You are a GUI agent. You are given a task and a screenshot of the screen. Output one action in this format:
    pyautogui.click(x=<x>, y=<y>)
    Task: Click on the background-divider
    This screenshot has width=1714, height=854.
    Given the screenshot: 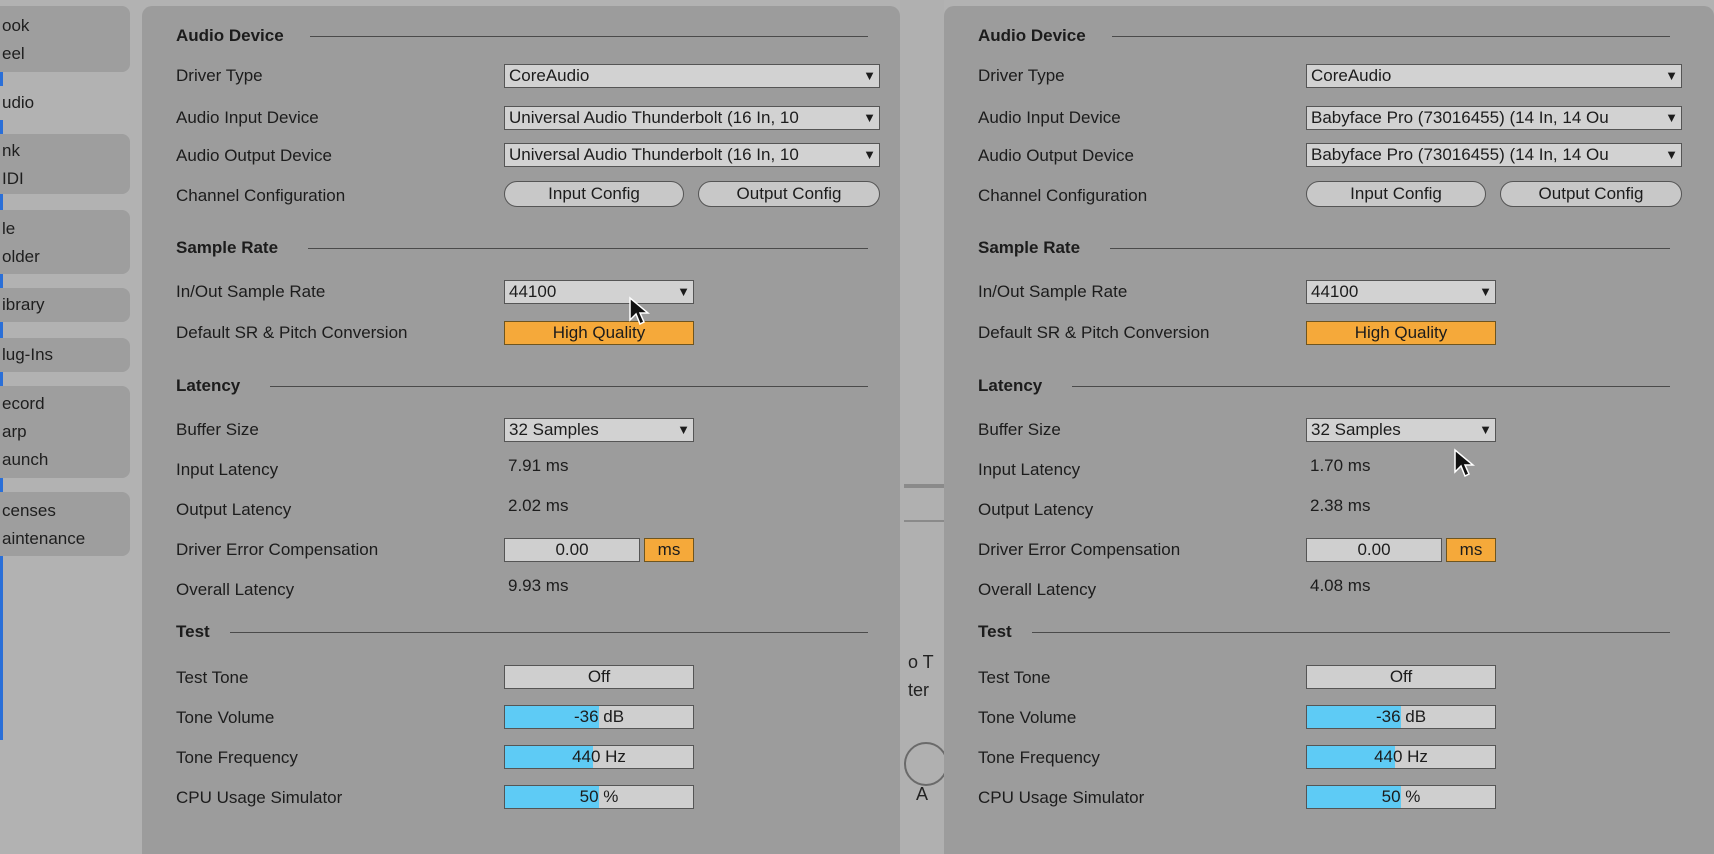 What is the action you would take?
    pyautogui.click(x=924, y=486)
    